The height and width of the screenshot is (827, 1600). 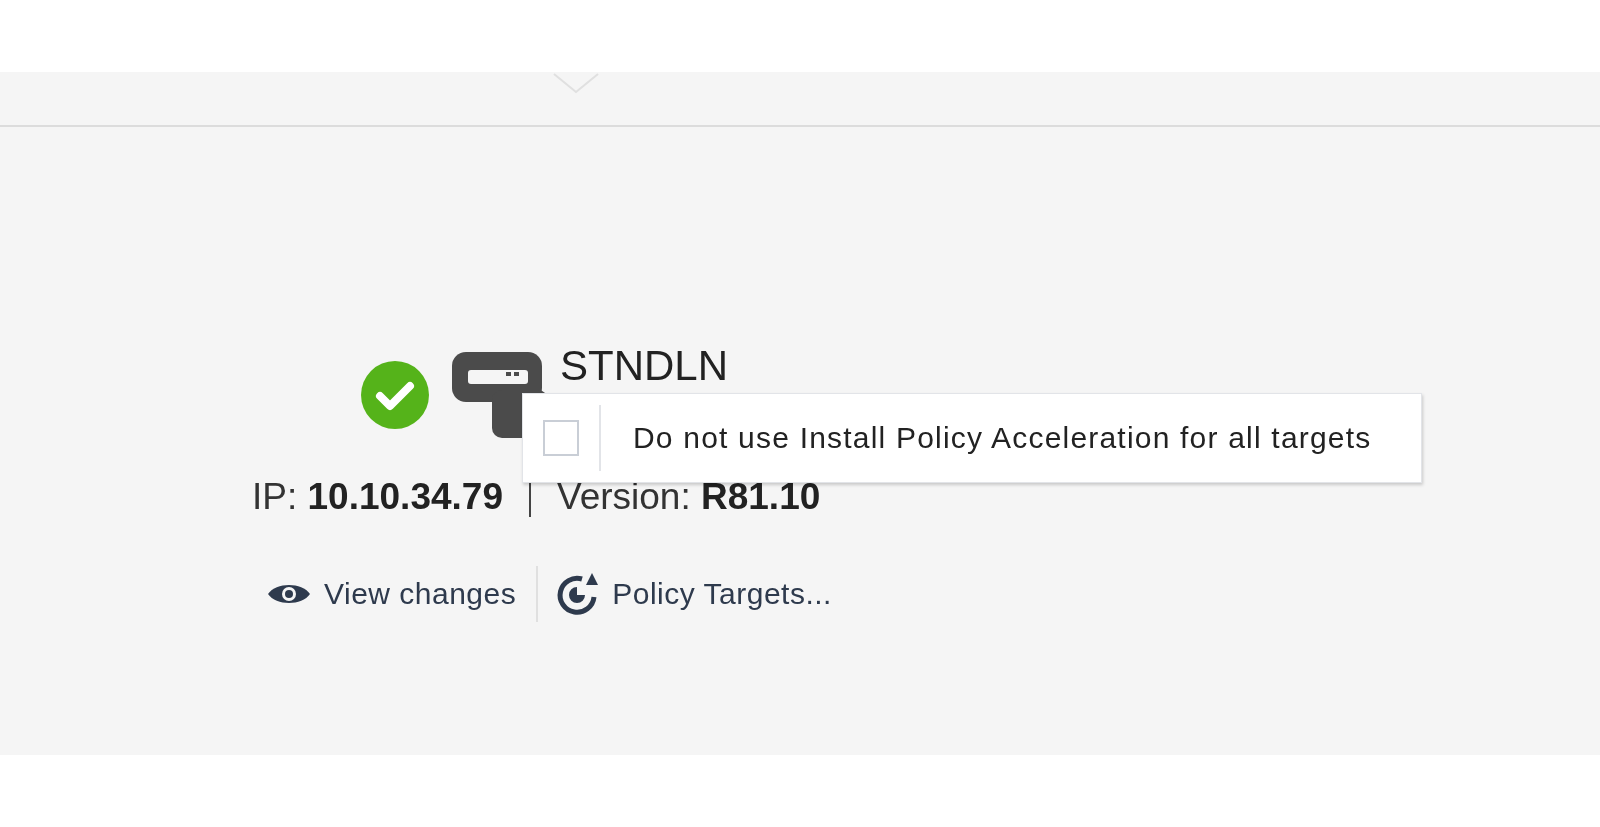 What do you see at coordinates (377, 497) in the screenshot?
I see `ip-text: IP: 10.10.34.79` at bounding box center [377, 497].